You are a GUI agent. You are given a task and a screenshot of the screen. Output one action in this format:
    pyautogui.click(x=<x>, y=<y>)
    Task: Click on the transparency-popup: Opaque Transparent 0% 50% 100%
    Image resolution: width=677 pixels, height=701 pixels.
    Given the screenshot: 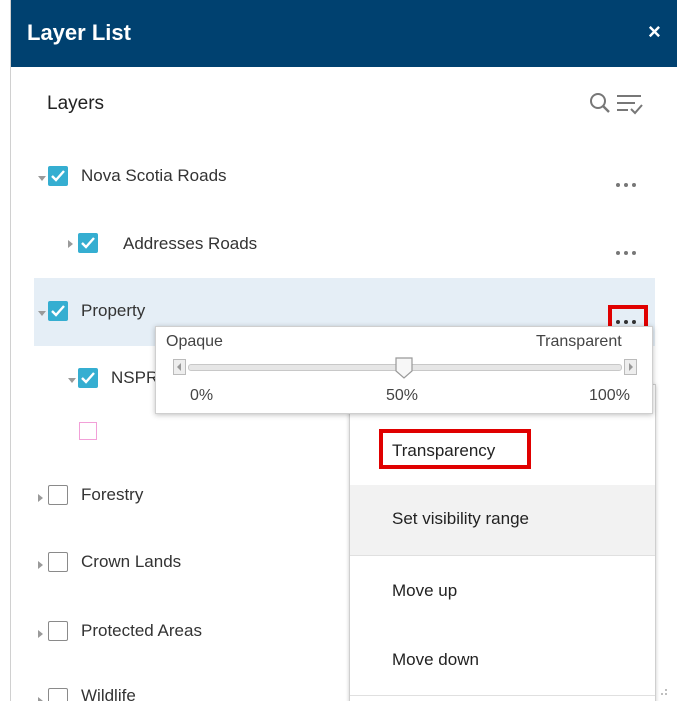 What is the action you would take?
    pyautogui.click(x=404, y=370)
    